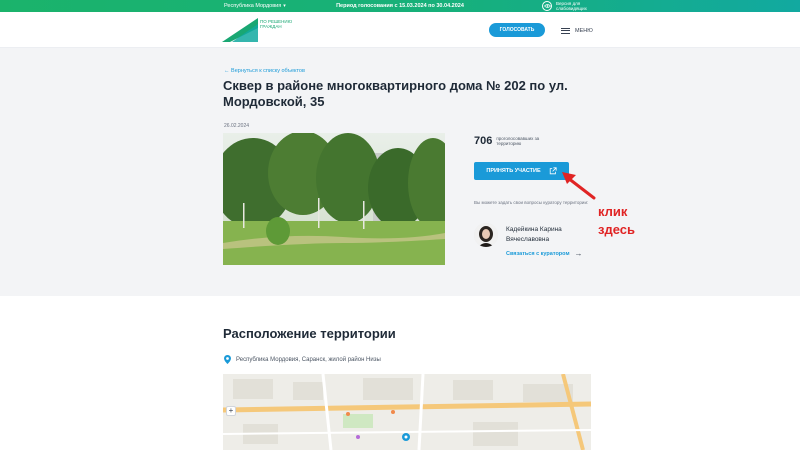 This screenshot has height=450, width=800. I want to click on join-button-label: ПРИНЯТЬ УЧАСТИЕ, so click(513, 171).